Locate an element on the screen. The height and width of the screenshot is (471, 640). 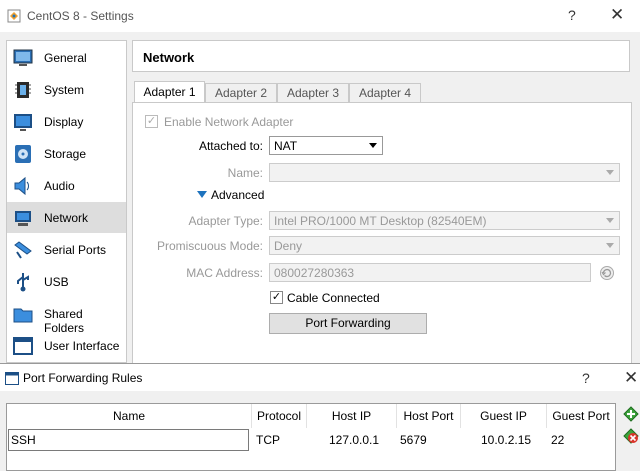
rule-protocol-cell: TCP is located at coordinates (268, 440).